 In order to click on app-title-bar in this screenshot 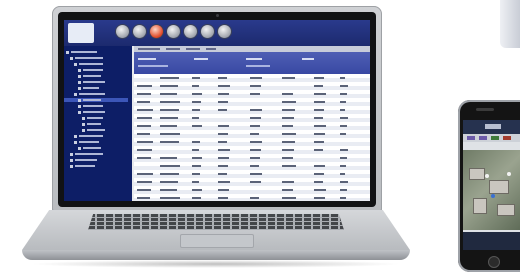, I will do `click(217, 33)`.